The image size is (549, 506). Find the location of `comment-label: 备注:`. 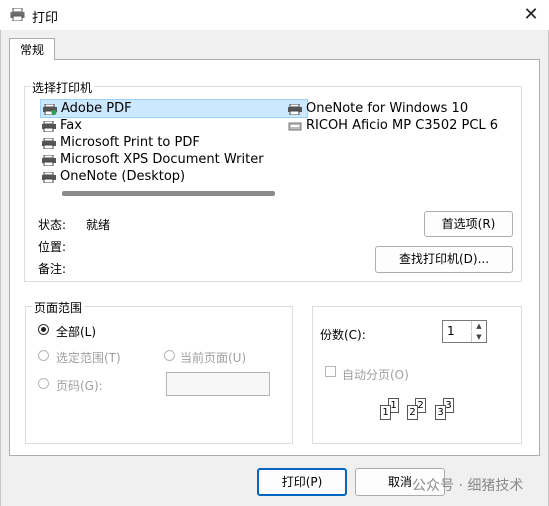

comment-label: 备注: is located at coordinates (52, 269).